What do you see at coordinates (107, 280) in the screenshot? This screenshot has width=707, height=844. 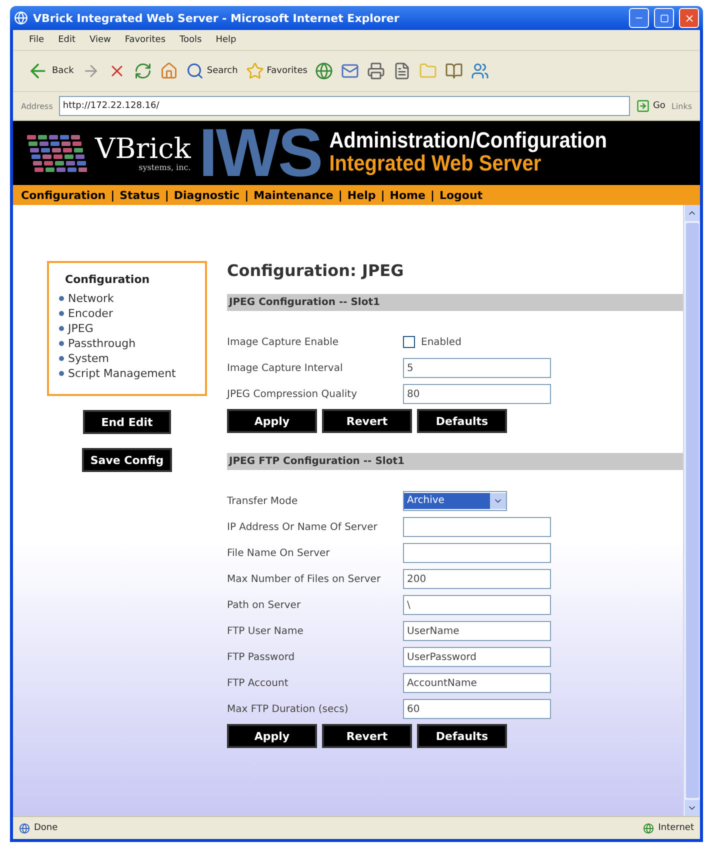 I see `sidebar-title: Configuration` at bounding box center [107, 280].